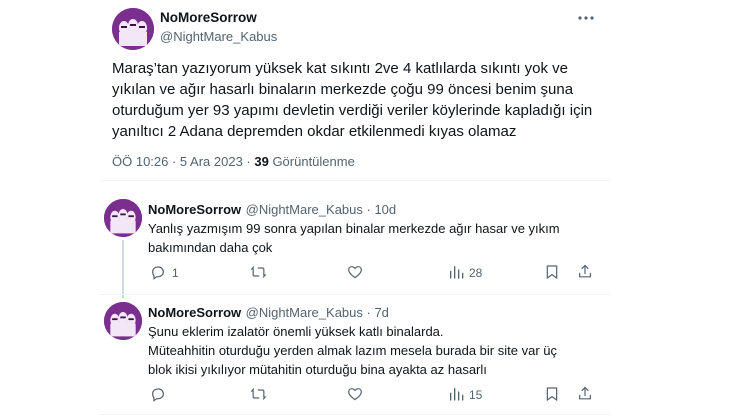 This screenshot has height=420, width=730. What do you see at coordinates (311, 161) in the screenshot?
I see `main-tweet-views-label: Görüntülenme` at bounding box center [311, 161].